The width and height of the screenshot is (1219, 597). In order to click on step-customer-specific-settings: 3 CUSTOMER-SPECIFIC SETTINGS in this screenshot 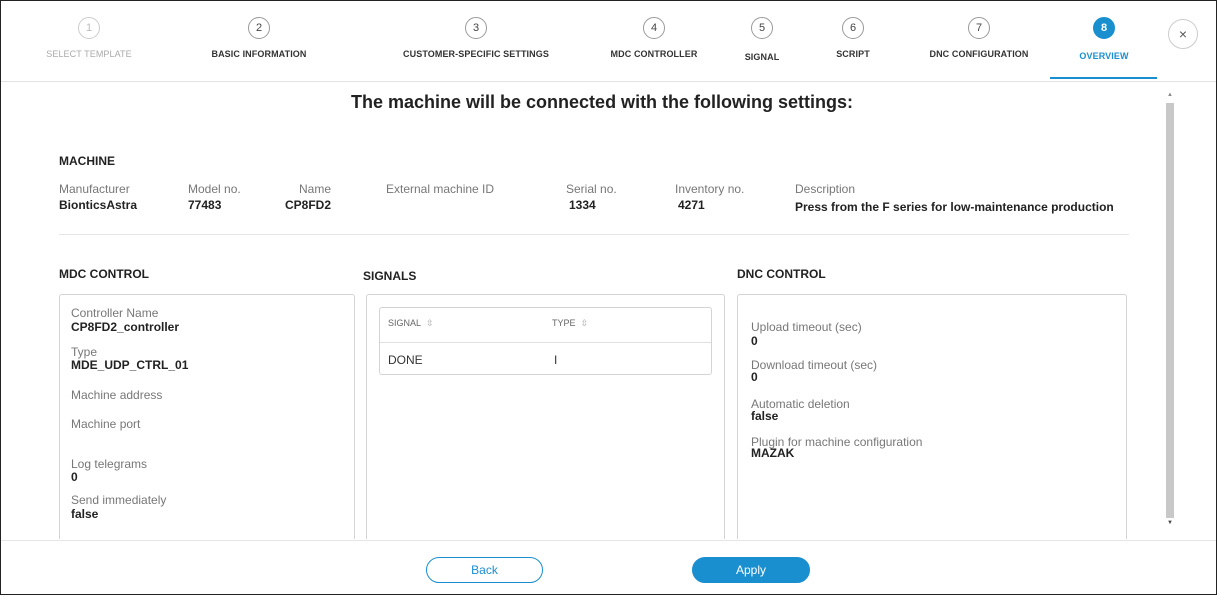, I will do `click(476, 38)`.